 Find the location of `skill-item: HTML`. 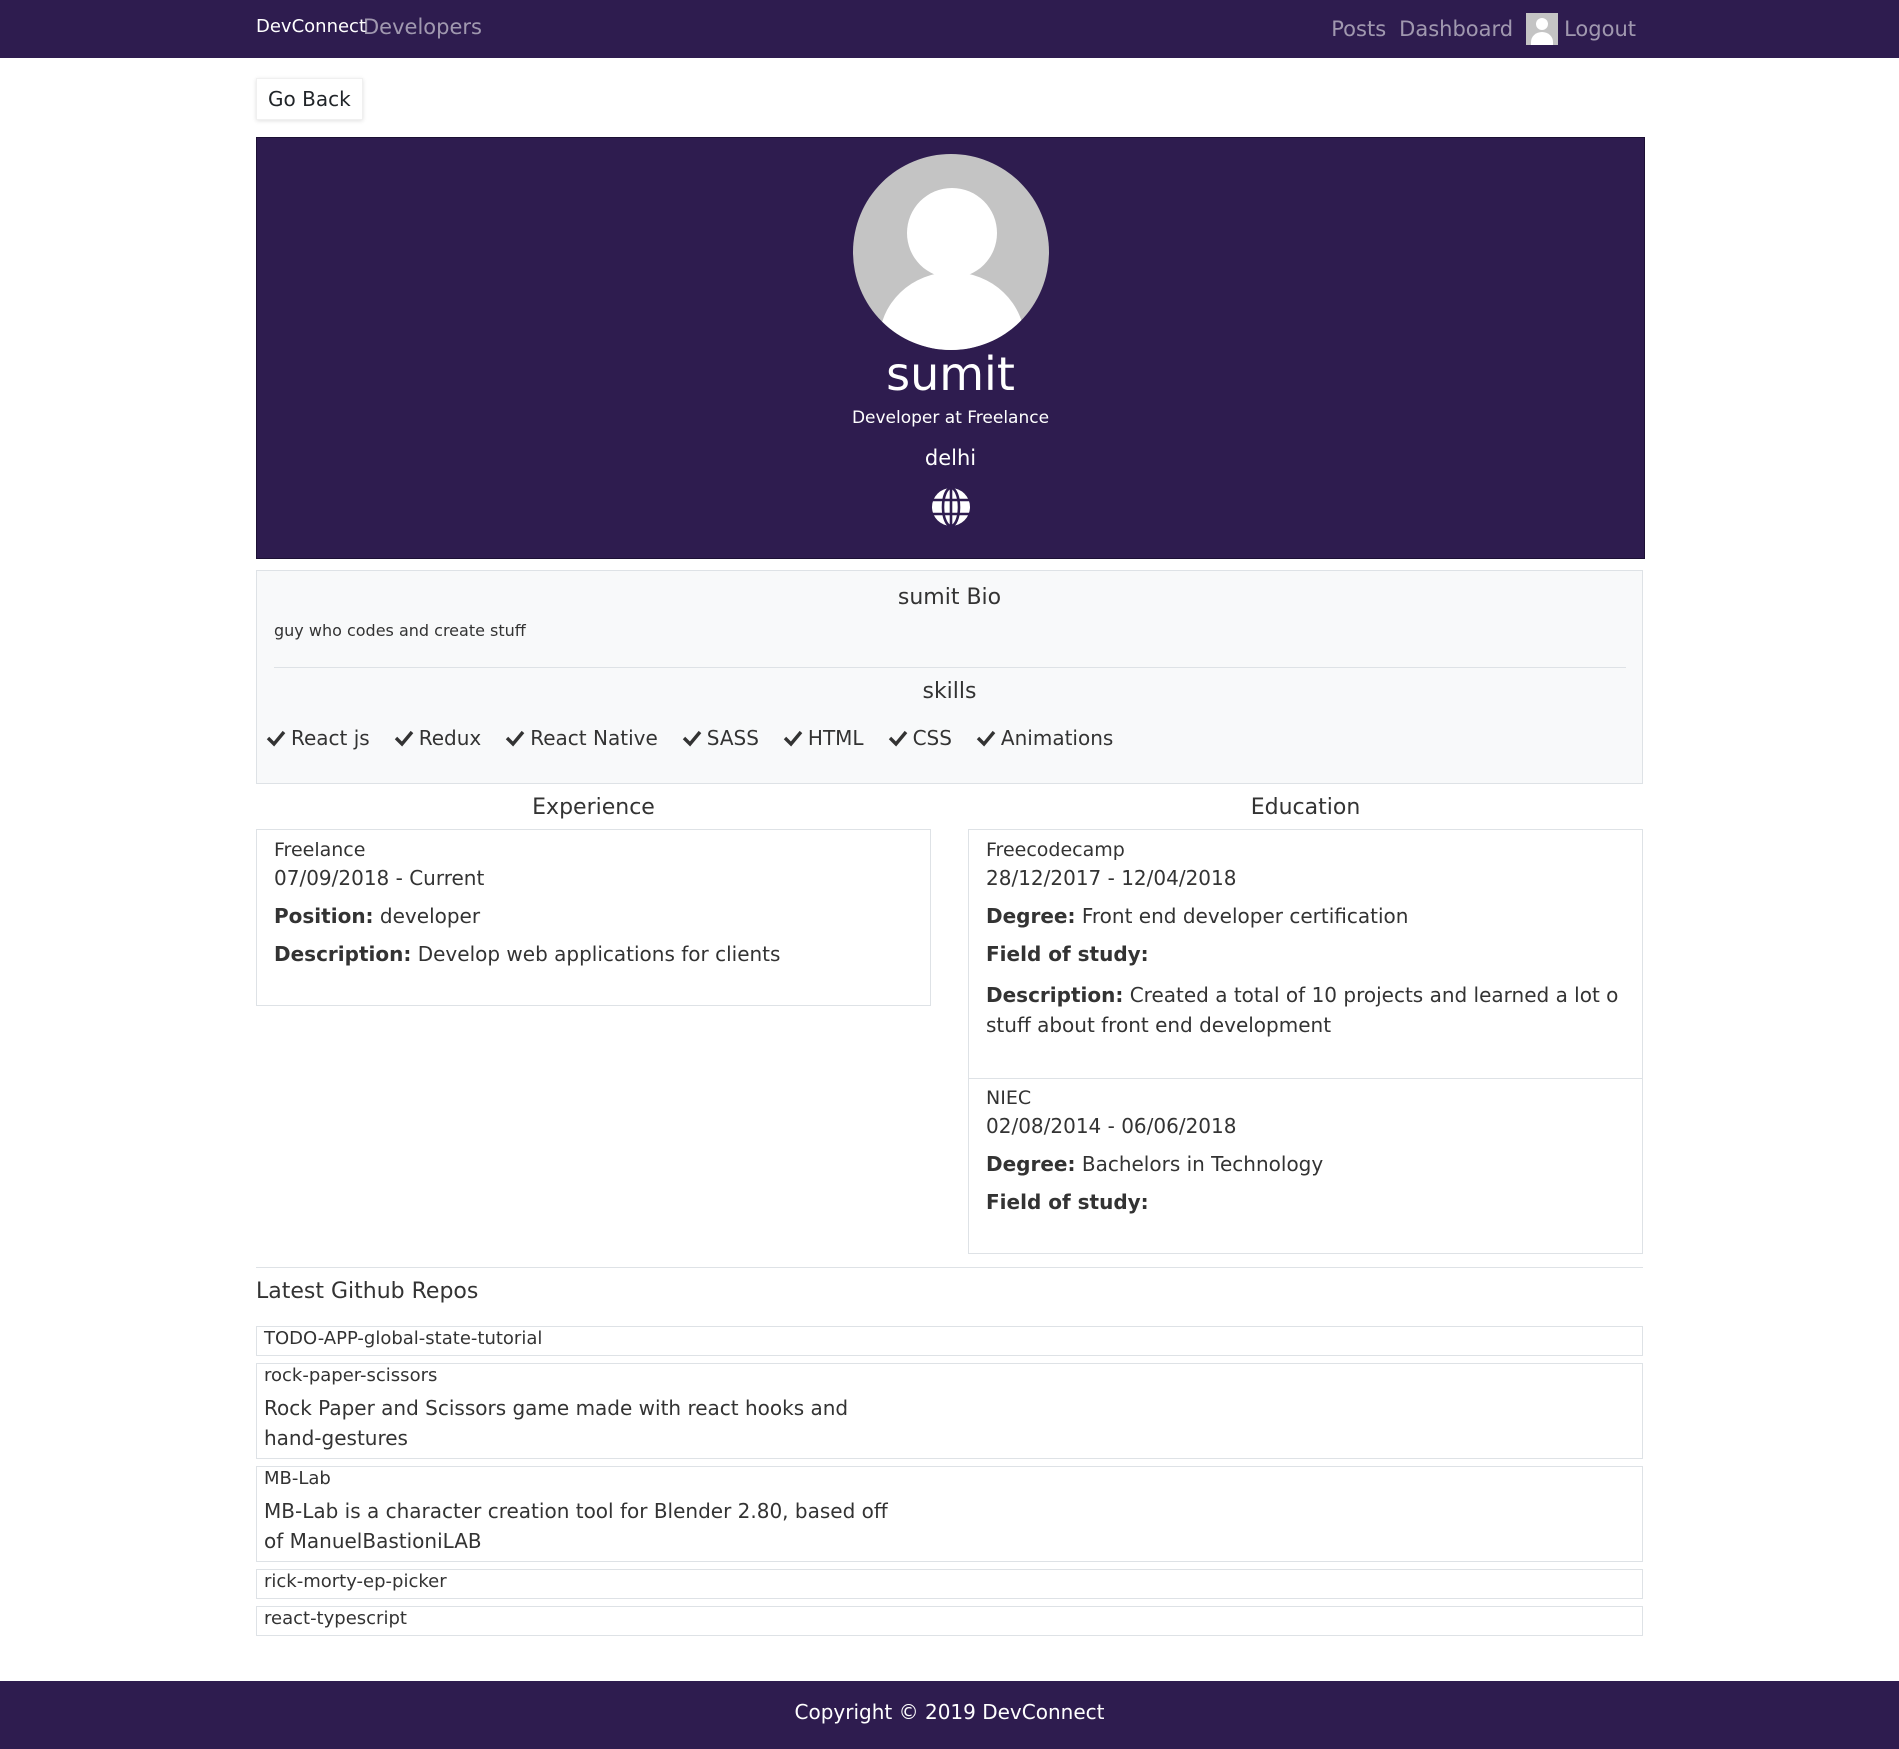

skill-item: HTML is located at coordinates (823, 738).